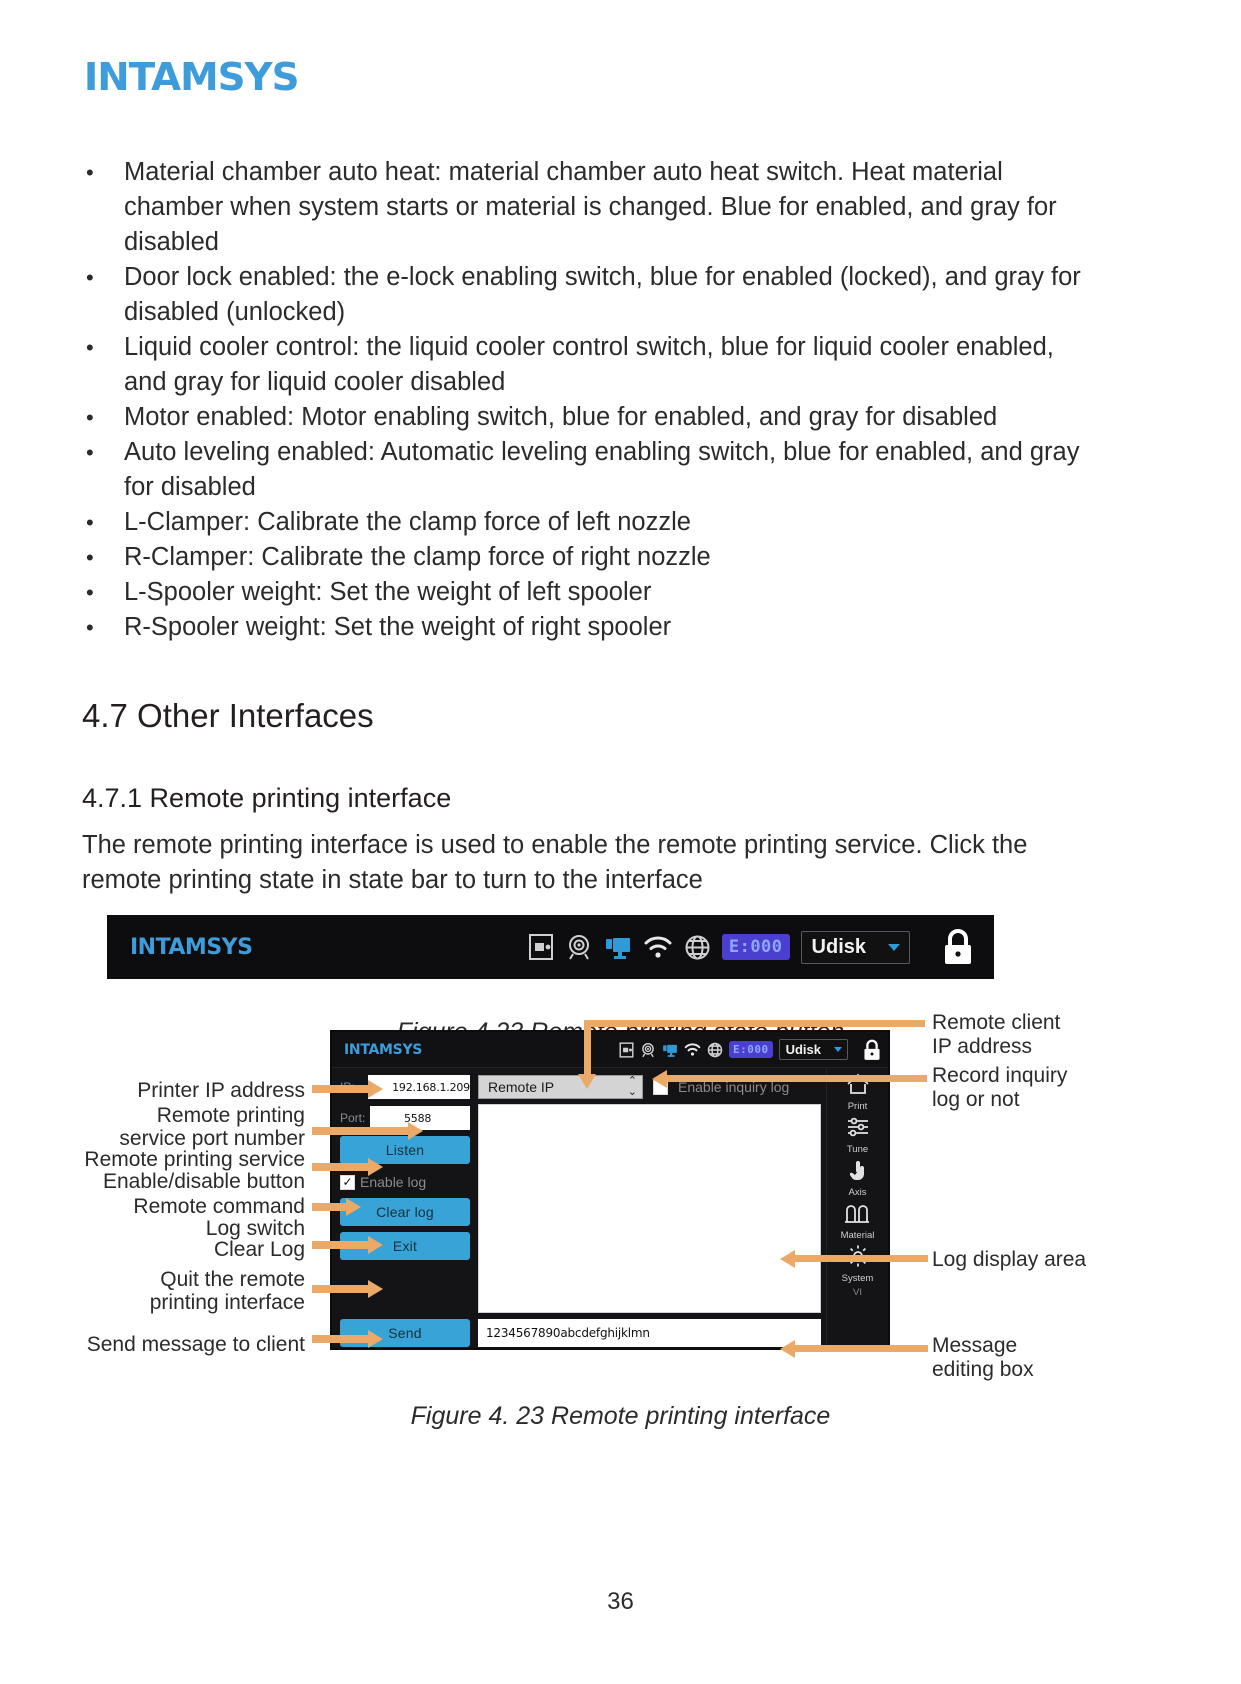 This screenshot has width=1241, height=1684. What do you see at coordinates (348, 1167) in the screenshot?
I see `arrow-listen` at bounding box center [348, 1167].